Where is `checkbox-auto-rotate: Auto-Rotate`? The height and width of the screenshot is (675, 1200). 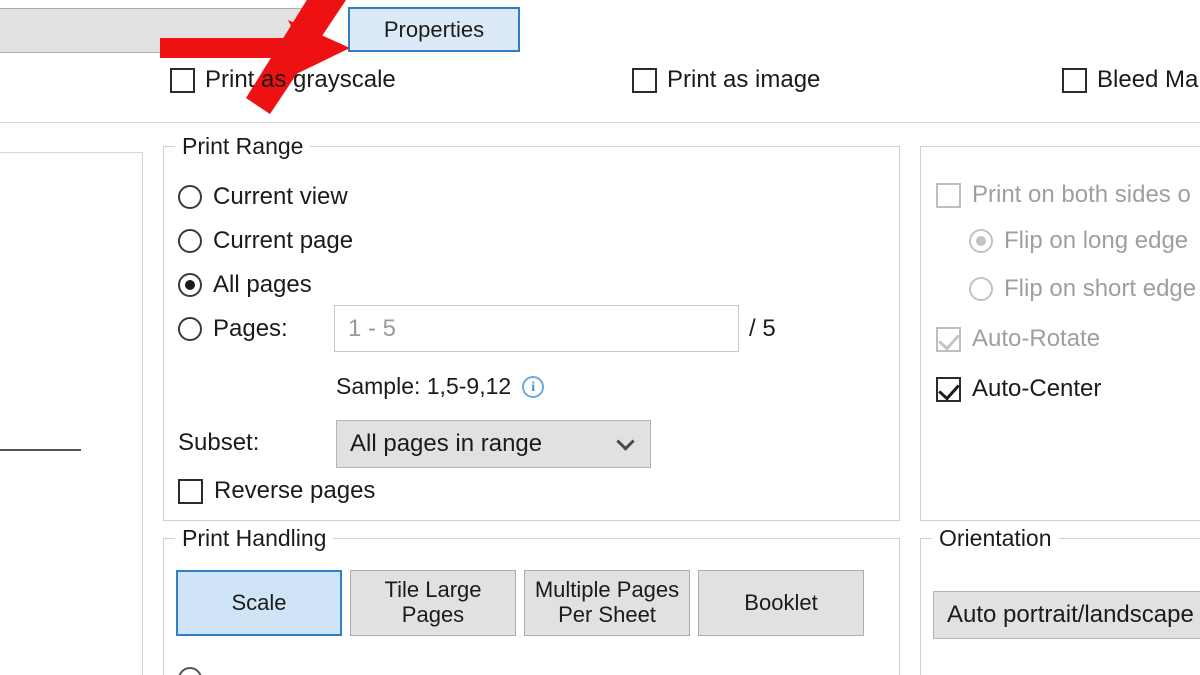 checkbox-auto-rotate: Auto-Rotate is located at coordinates (1018, 339).